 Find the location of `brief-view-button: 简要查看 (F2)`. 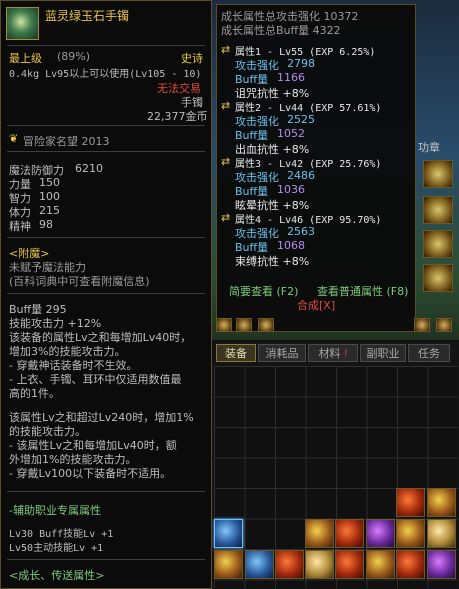

brief-view-button: 简要查看 (F2) is located at coordinates (263, 291).